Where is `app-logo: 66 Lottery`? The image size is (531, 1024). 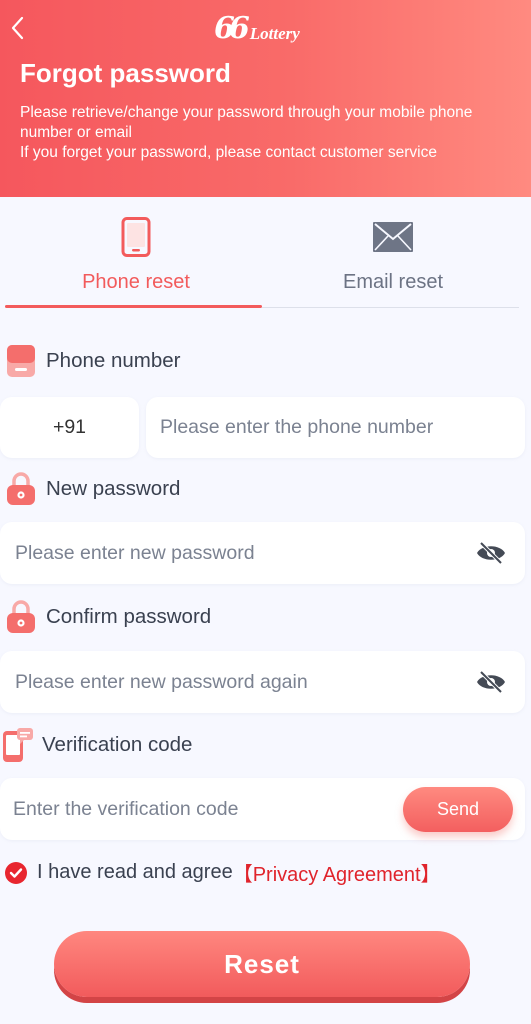 app-logo: 66 Lottery is located at coordinates (257, 26).